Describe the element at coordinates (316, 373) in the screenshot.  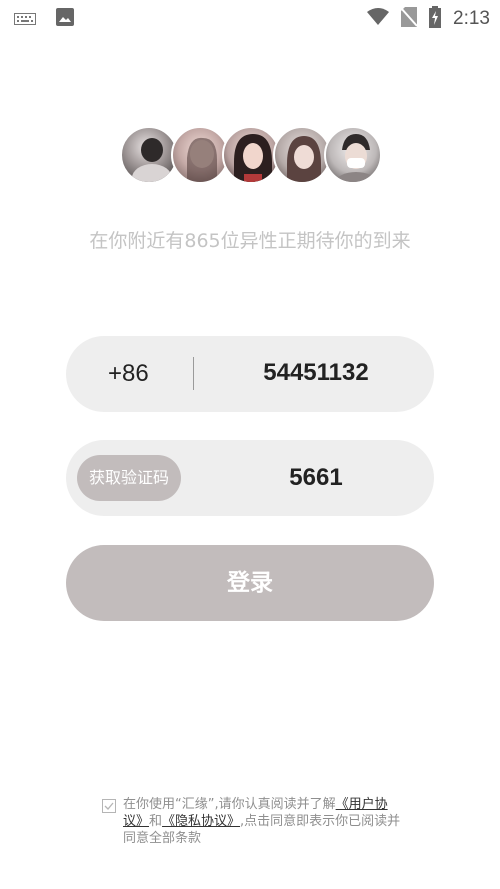
I see `phone-input: 54451132` at that location.